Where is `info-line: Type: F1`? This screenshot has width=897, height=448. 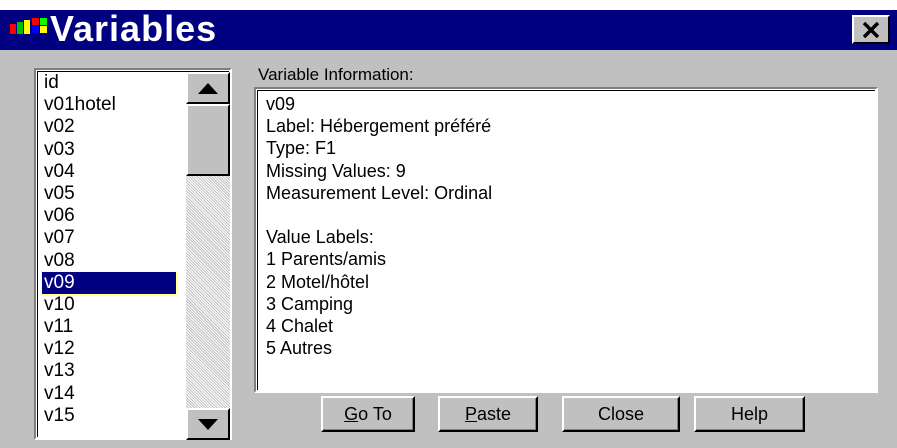 info-line: Type: F1 is located at coordinates (301, 148).